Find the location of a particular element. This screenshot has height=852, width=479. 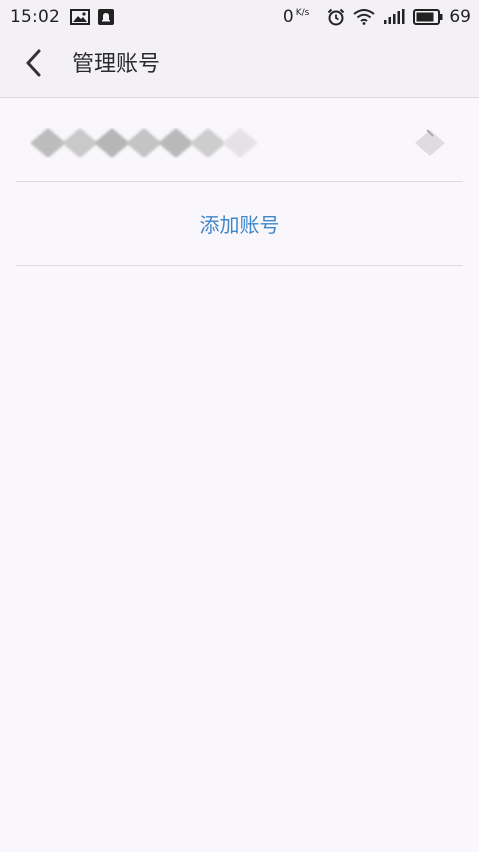

status-right: 0 K/s 69 is located at coordinates (377, 16).